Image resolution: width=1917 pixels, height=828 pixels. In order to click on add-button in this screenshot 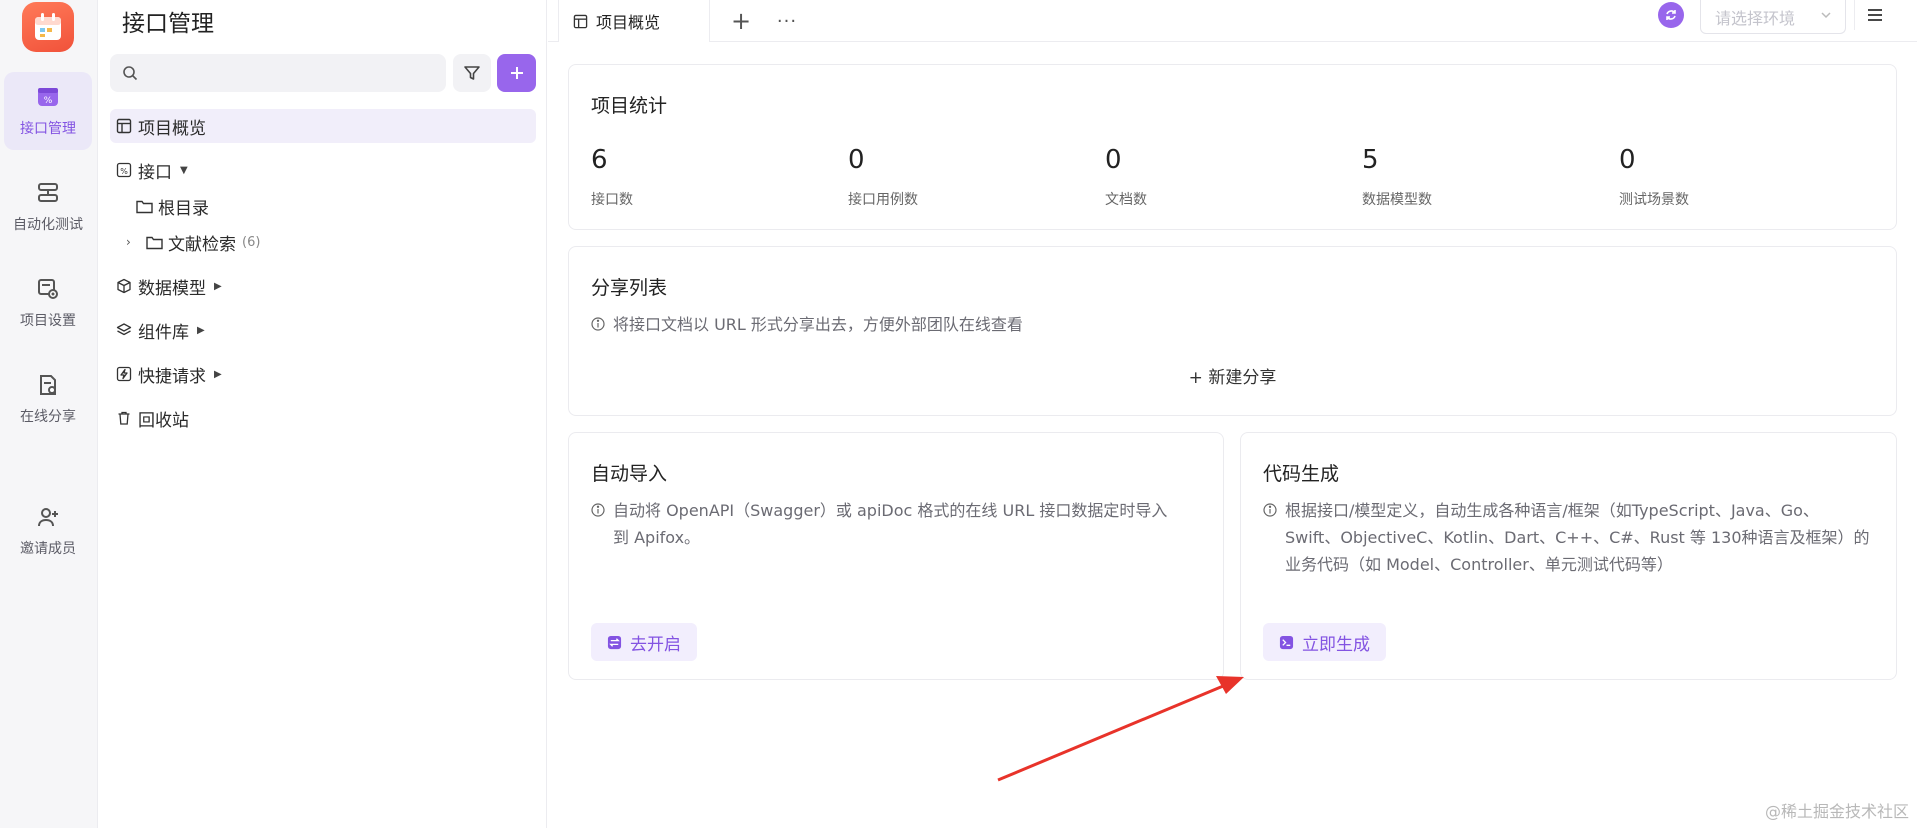, I will do `click(516, 73)`.